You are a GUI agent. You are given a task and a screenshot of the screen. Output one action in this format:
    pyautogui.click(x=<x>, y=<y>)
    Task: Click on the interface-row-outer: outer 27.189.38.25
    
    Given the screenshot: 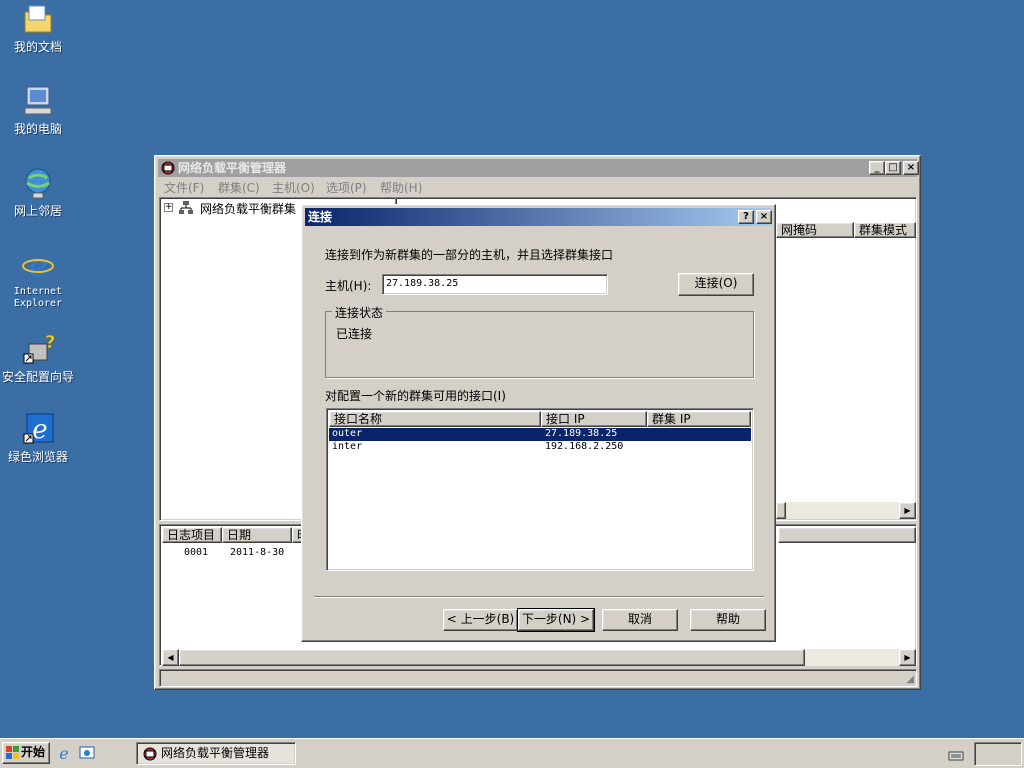 What is the action you would take?
    pyautogui.click(x=540, y=434)
    